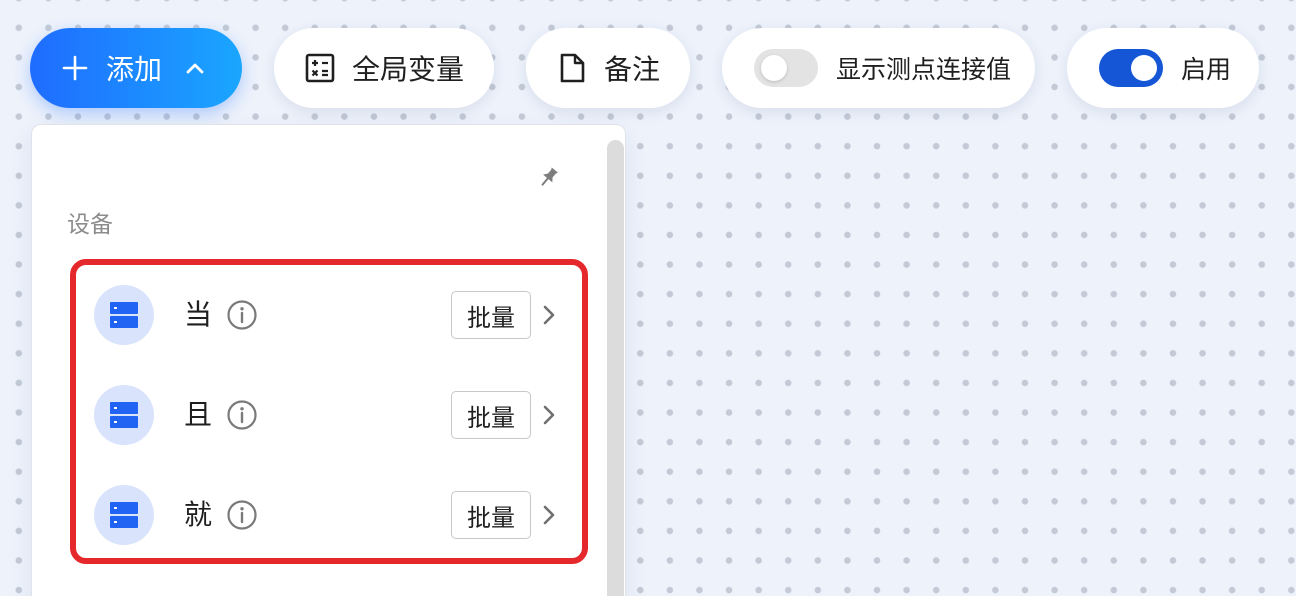 The height and width of the screenshot is (596, 1296). I want to click on note-button: 备注, so click(608, 68).